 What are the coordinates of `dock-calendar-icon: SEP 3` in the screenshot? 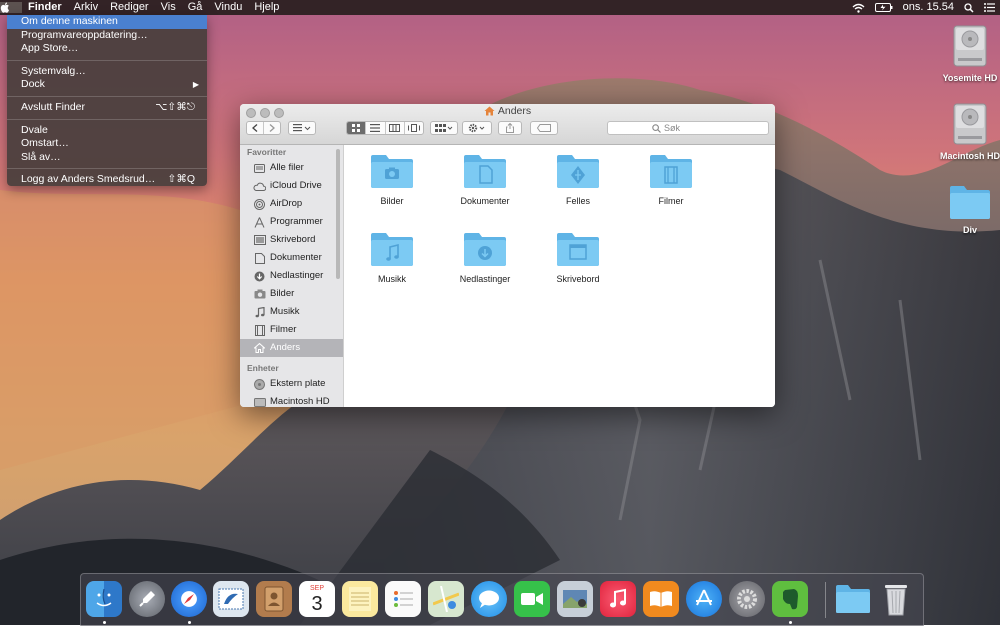 It's located at (317, 599).